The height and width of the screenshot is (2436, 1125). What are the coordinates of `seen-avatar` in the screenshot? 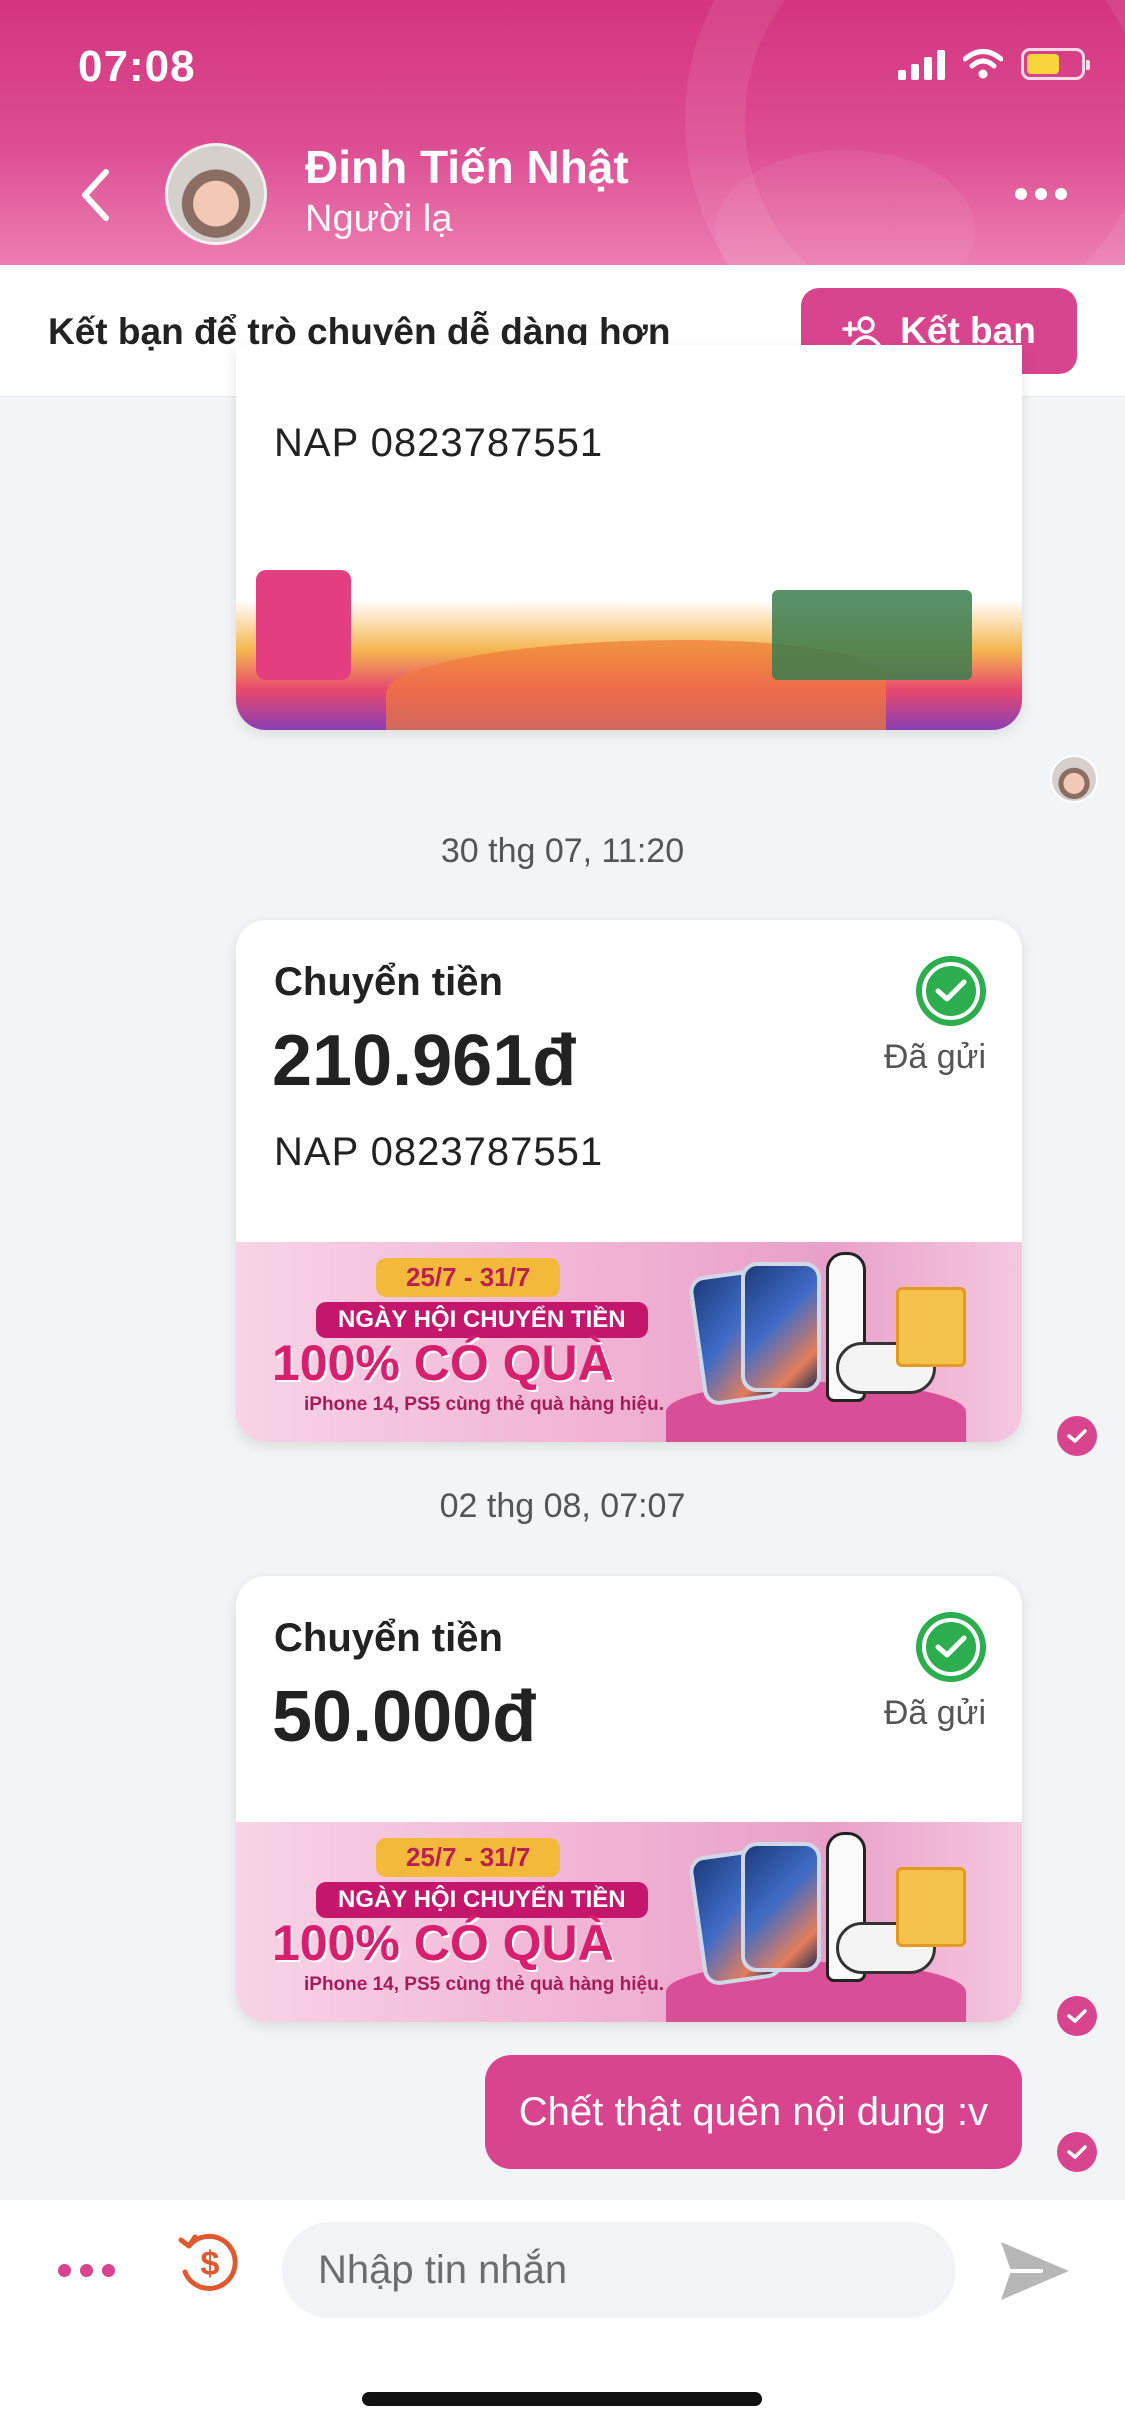 It's located at (1074, 779).